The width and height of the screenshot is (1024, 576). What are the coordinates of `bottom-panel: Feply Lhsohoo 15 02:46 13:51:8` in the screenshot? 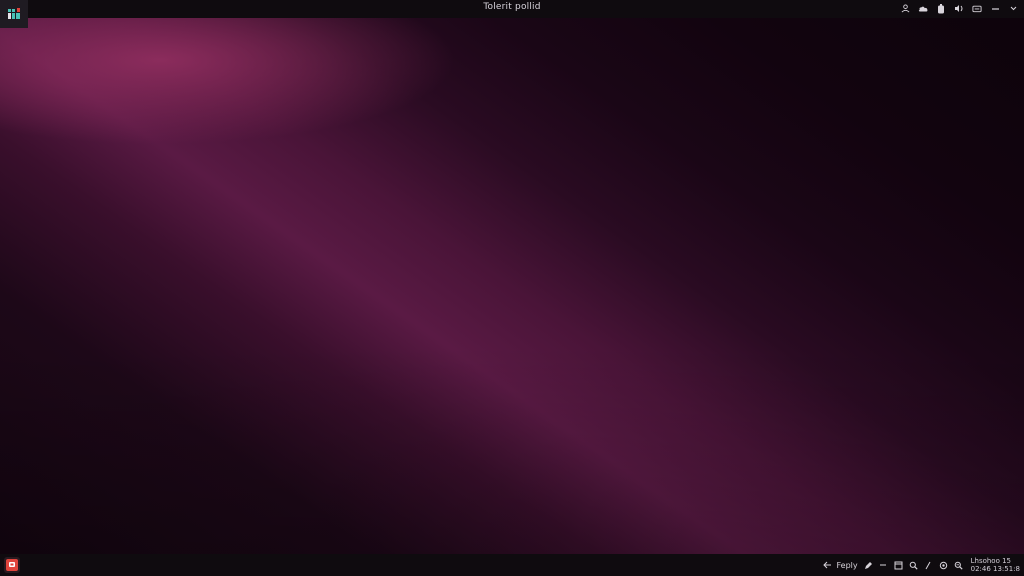 It's located at (512, 565).